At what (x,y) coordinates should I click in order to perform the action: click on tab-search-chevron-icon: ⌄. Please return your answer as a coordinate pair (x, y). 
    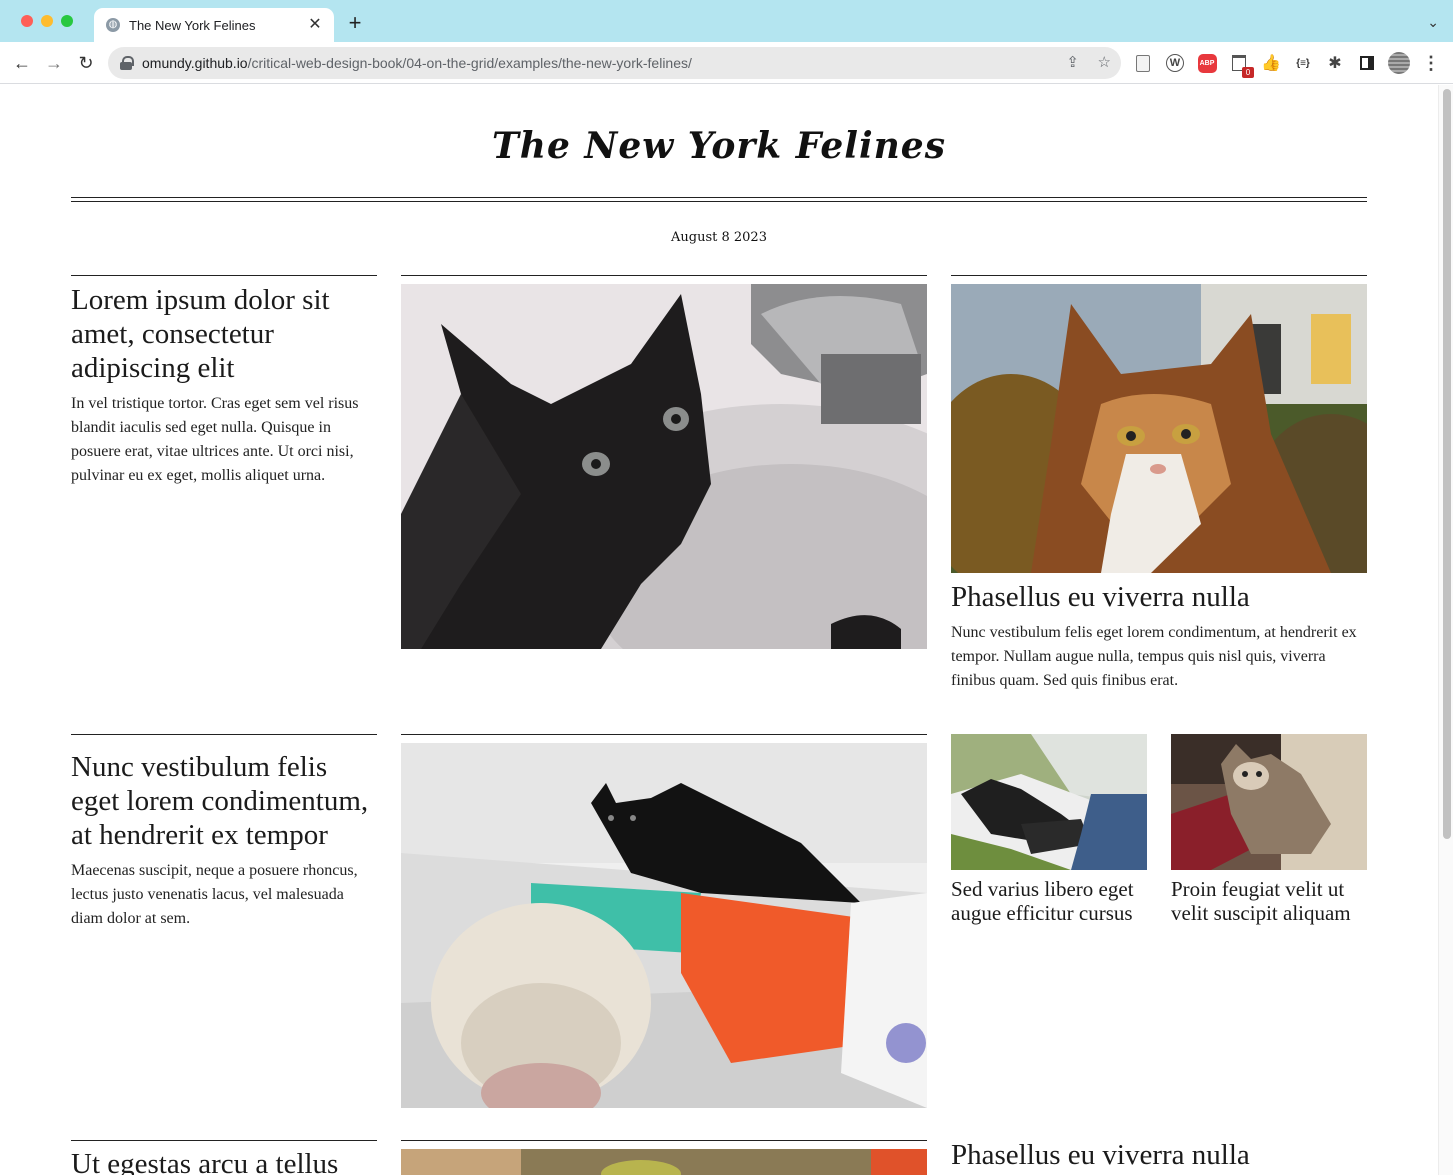
    Looking at the image, I should click on (1433, 22).